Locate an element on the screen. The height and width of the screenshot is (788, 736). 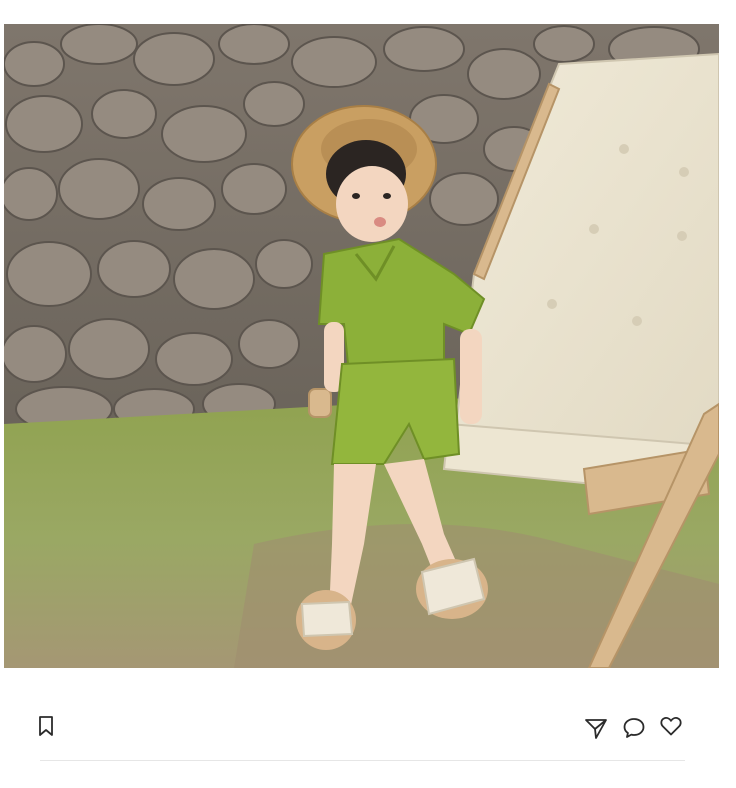
divider is located at coordinates (362, 760).